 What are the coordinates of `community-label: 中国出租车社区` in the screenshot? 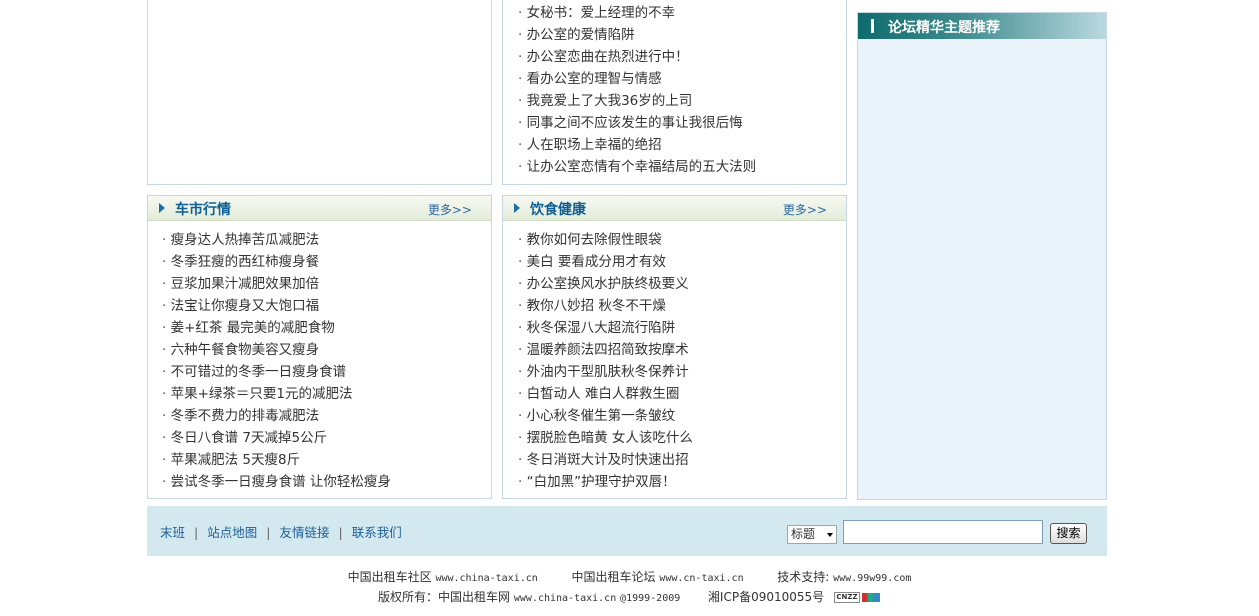 It's located at (389, 577).